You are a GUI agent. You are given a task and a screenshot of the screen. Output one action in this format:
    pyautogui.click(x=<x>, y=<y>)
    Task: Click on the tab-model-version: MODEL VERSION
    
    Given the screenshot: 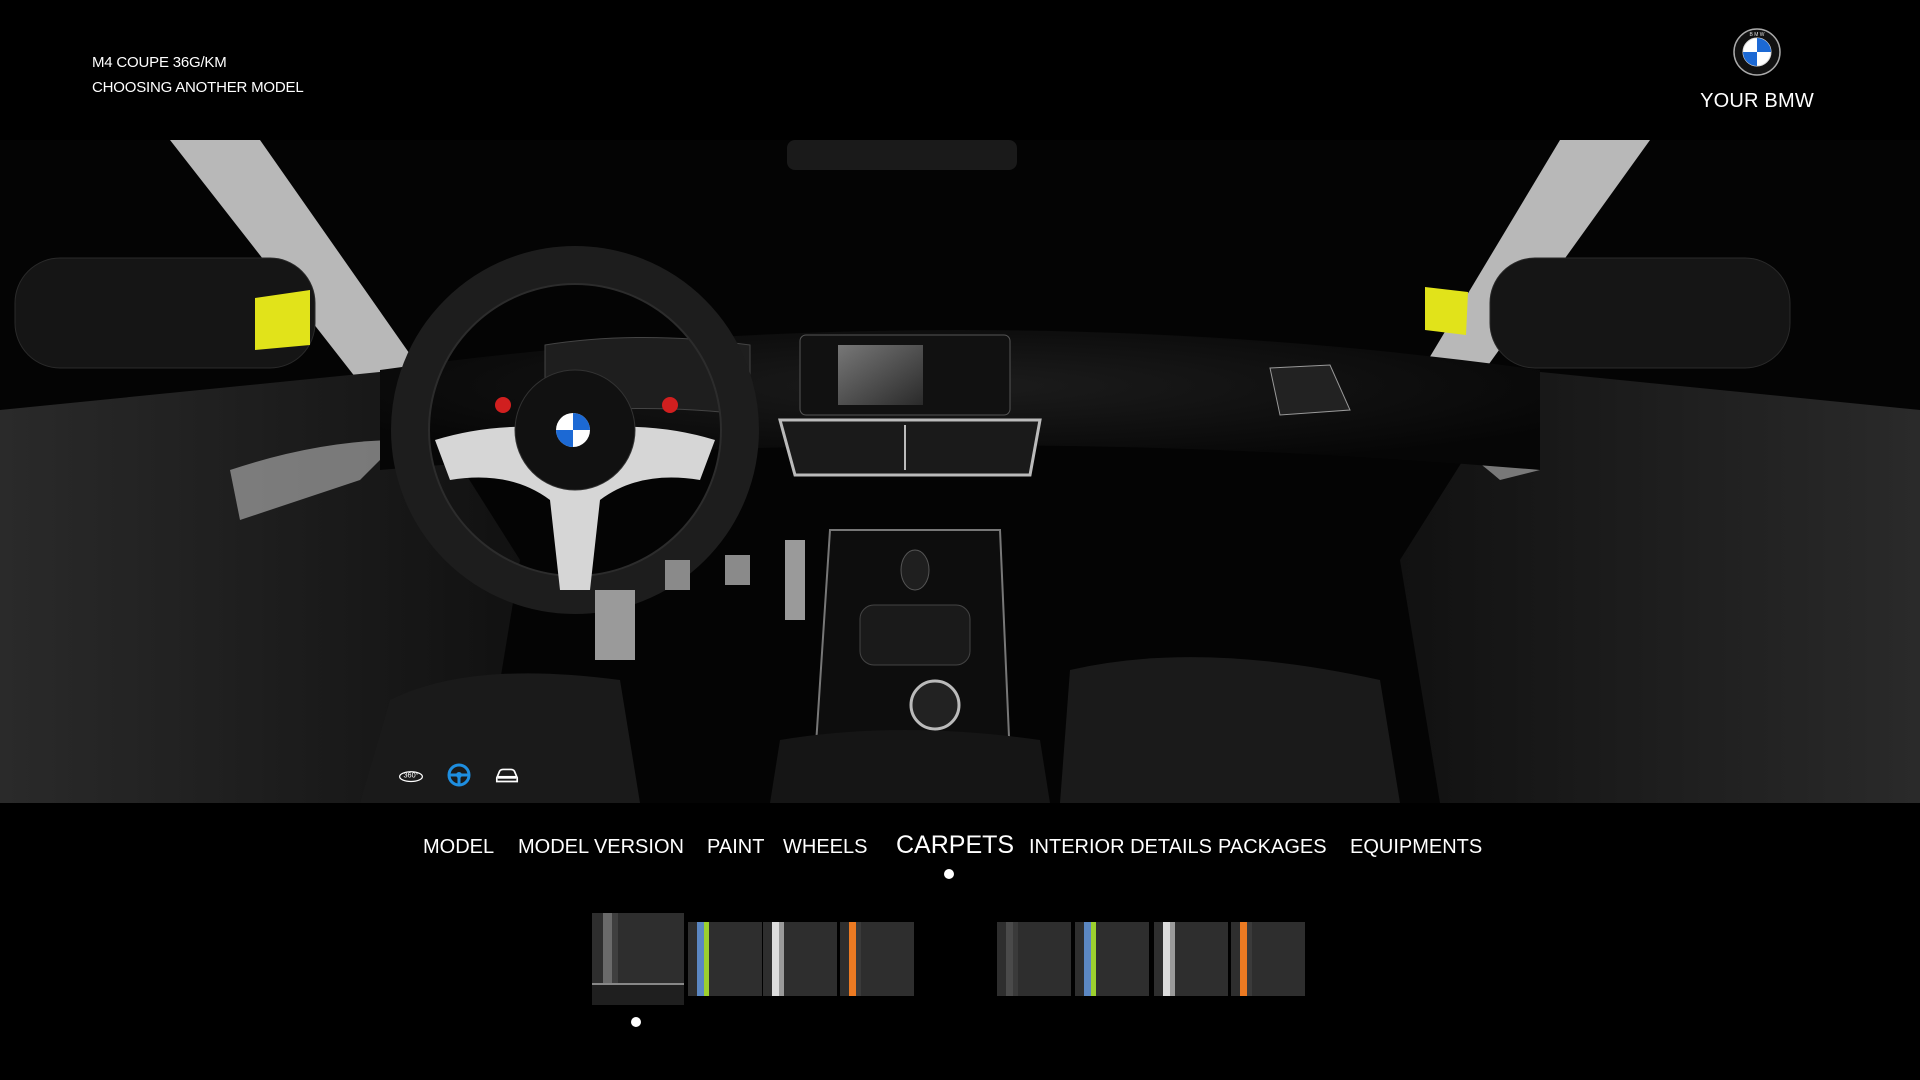 What is the action you would take?
    pyautogui.click(x=601, y=847)
    